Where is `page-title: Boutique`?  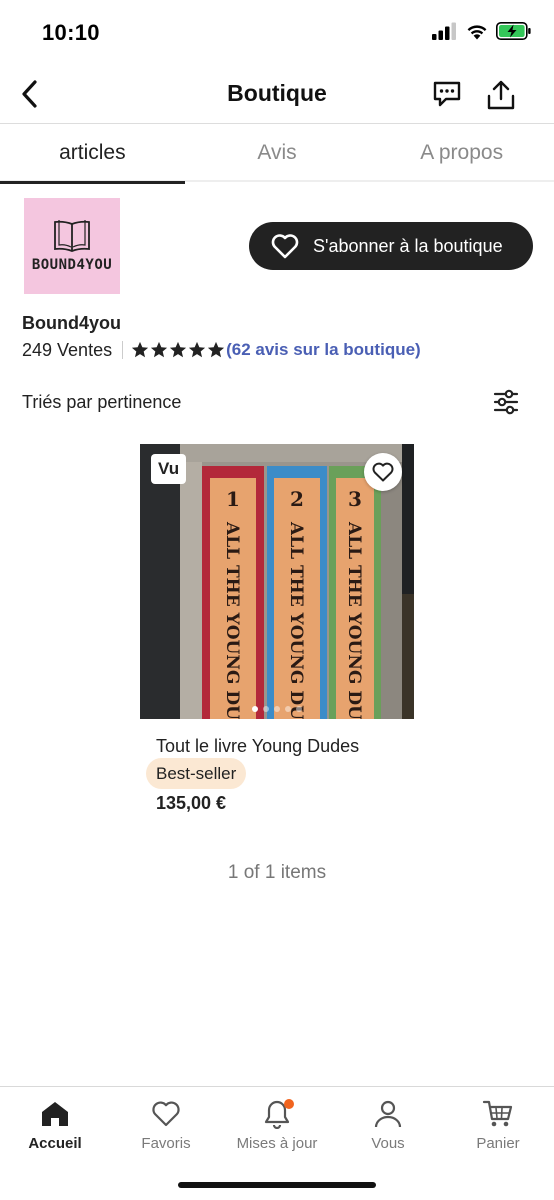
page-title: Boutique is located at coordinates (277, 93).